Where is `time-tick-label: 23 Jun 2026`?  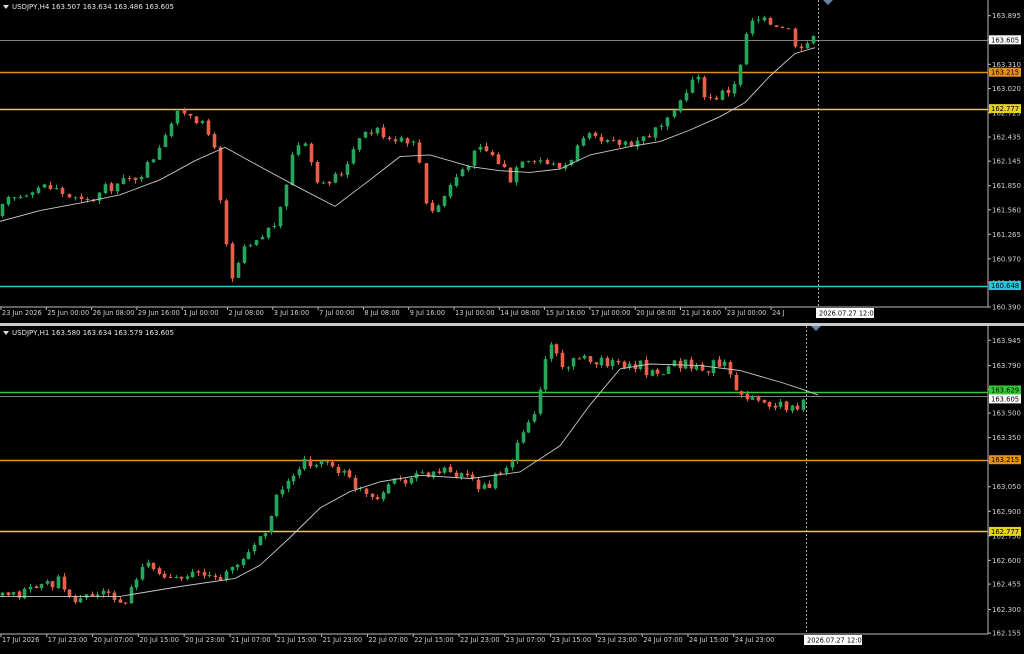
time-tick-label: 23 Jun 2026 is located at coordinates (22, 313).